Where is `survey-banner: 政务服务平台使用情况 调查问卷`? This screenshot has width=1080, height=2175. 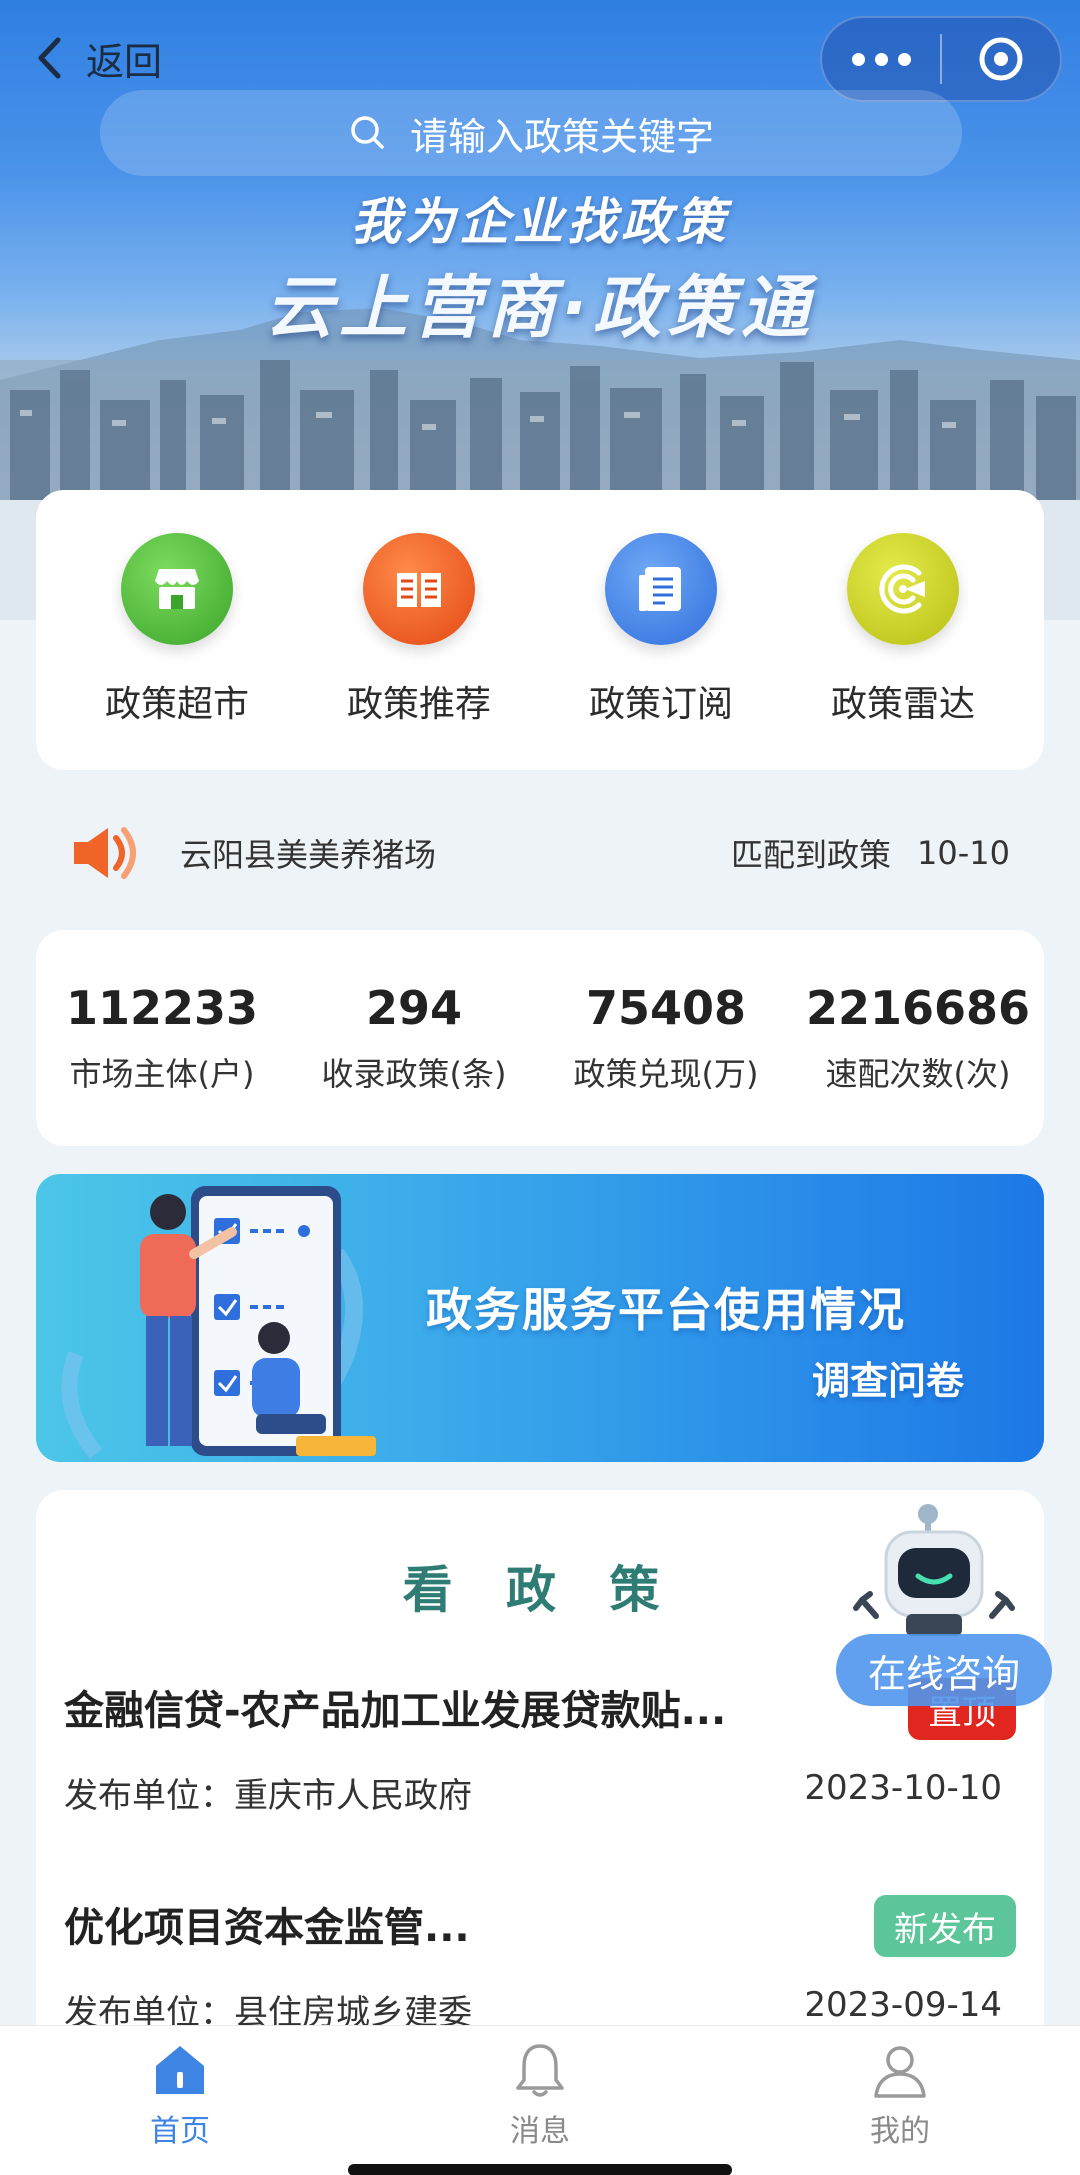
survey-banner: 政务服务平台使用情况 调查问卷 is located at coordinates (540, 1318).